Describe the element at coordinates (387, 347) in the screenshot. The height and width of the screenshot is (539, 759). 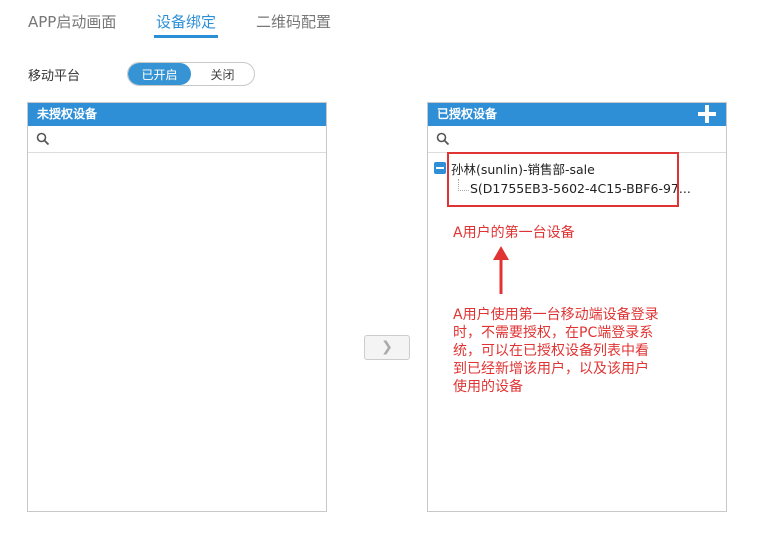
I see `move-right-button: ❯` at that location.